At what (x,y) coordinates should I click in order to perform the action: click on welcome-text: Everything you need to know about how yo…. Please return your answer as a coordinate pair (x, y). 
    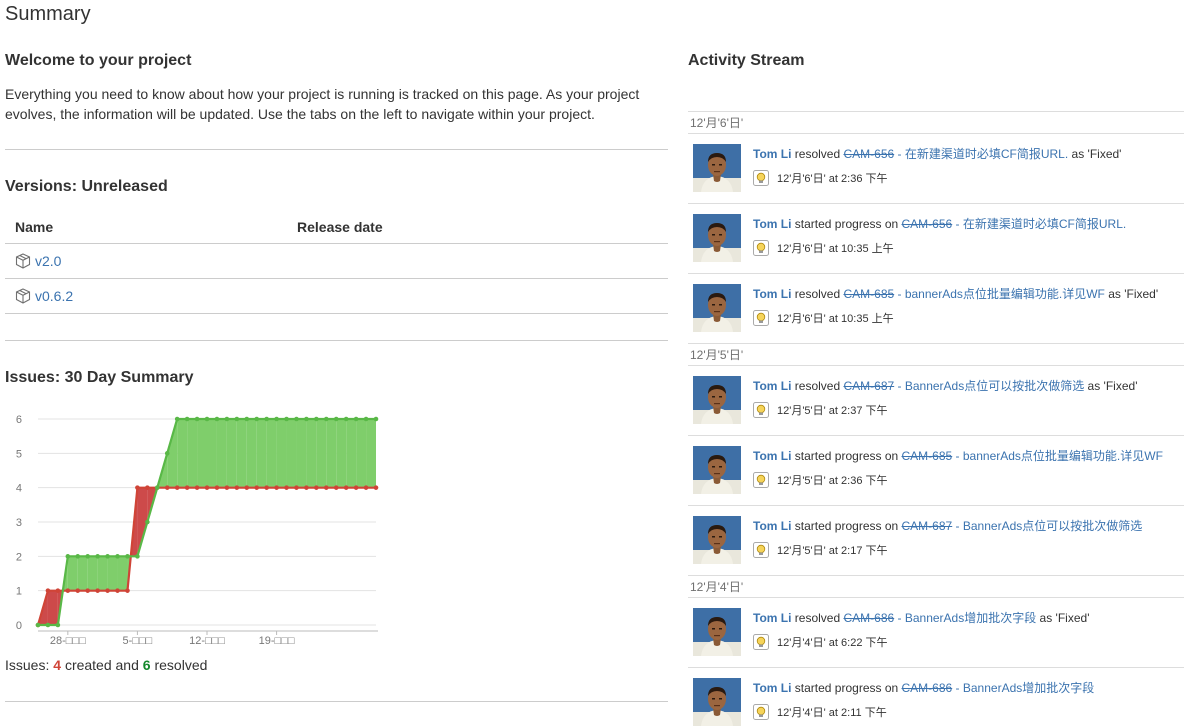
    Looking at the image, I should click on (322, 104).